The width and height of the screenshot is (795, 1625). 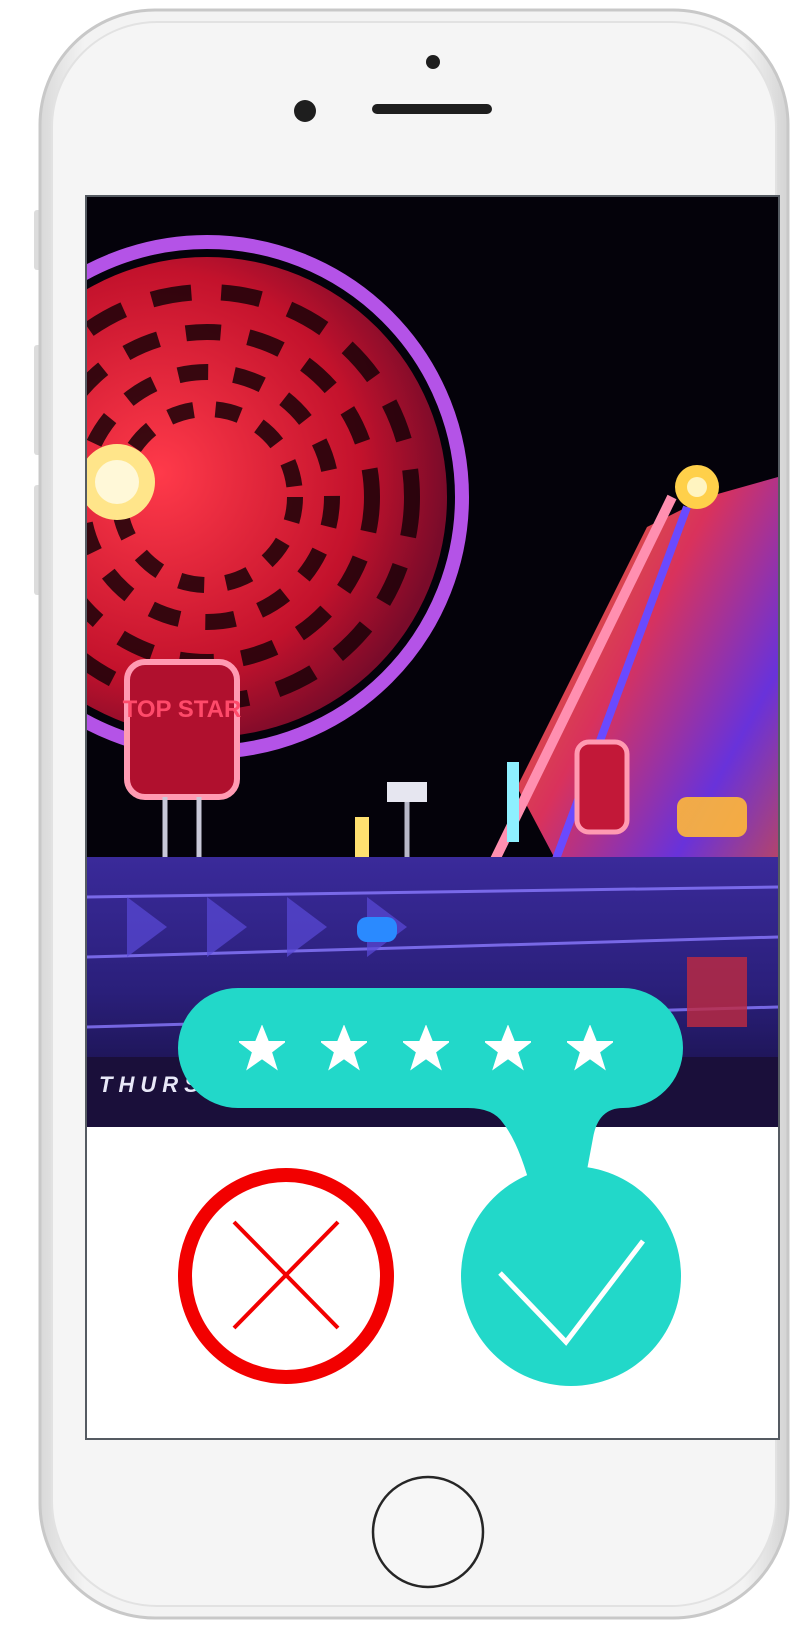 I want to click on front-camera-icon, so click(x=305, y=111).